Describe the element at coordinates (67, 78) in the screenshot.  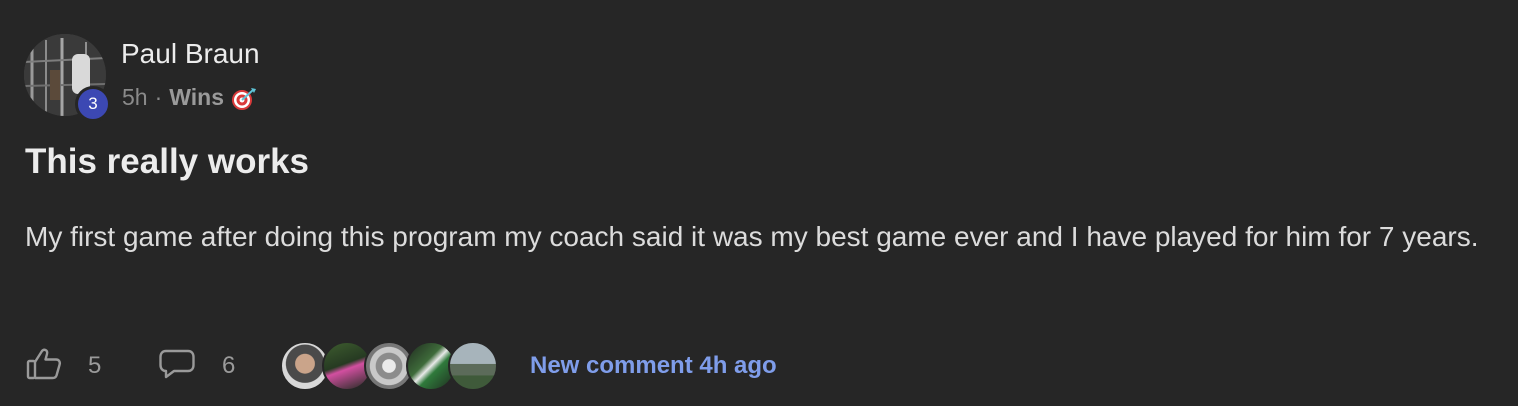
I see `author-avatar-wrap: 3` at that location.